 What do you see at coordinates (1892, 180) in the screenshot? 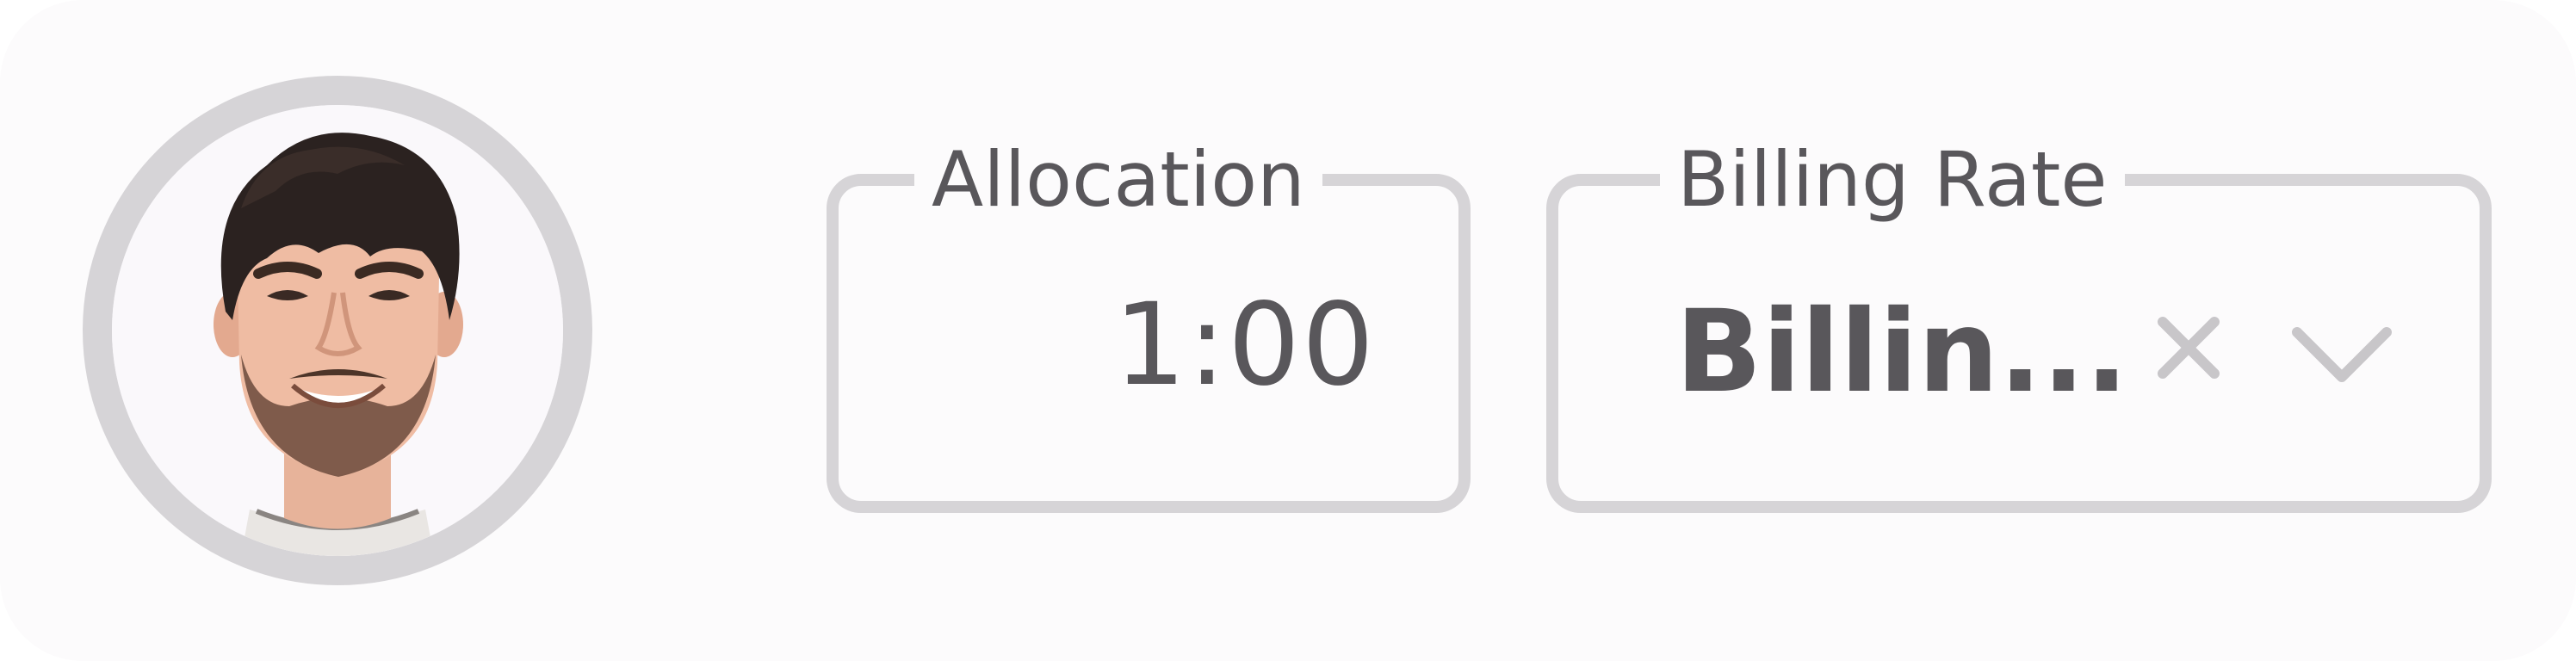
I see `billing-rate-label: Billing Rate` at bounding box center [1892, 180].